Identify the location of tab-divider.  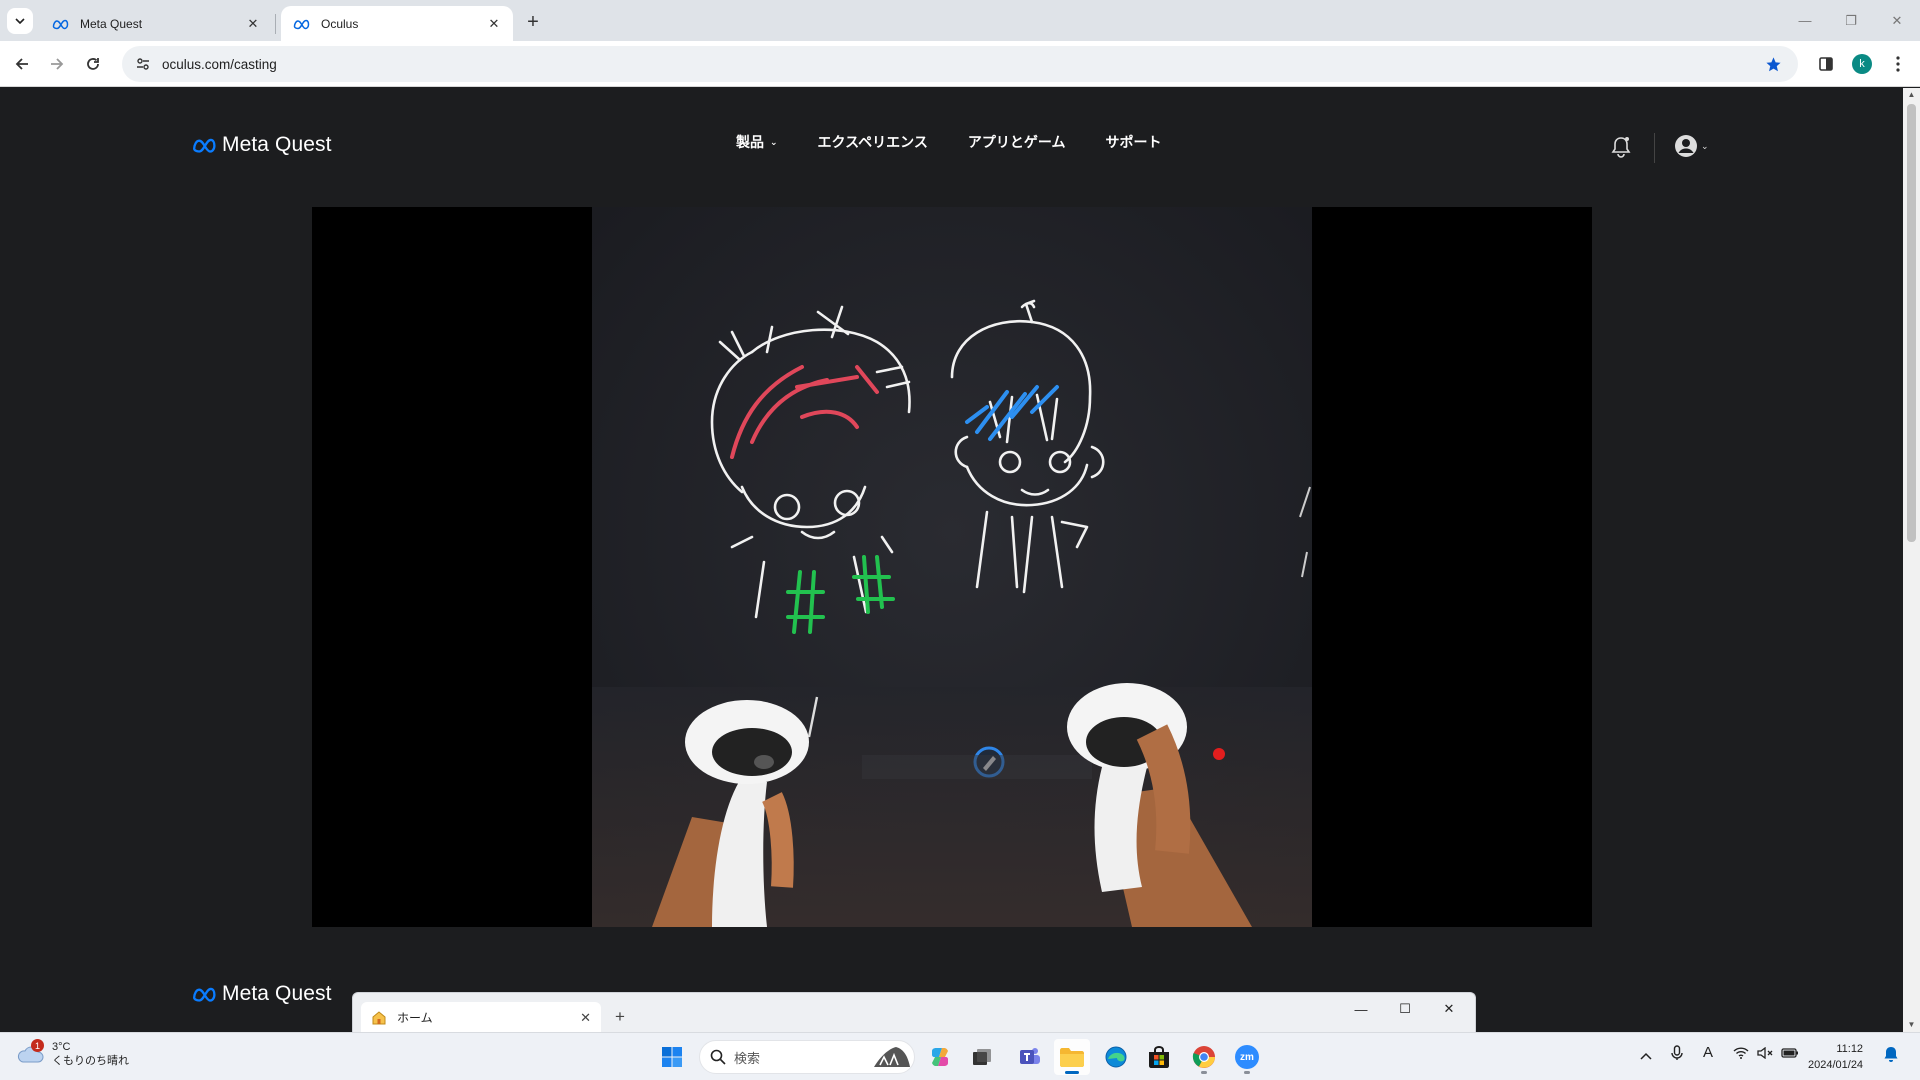
(275, 24).